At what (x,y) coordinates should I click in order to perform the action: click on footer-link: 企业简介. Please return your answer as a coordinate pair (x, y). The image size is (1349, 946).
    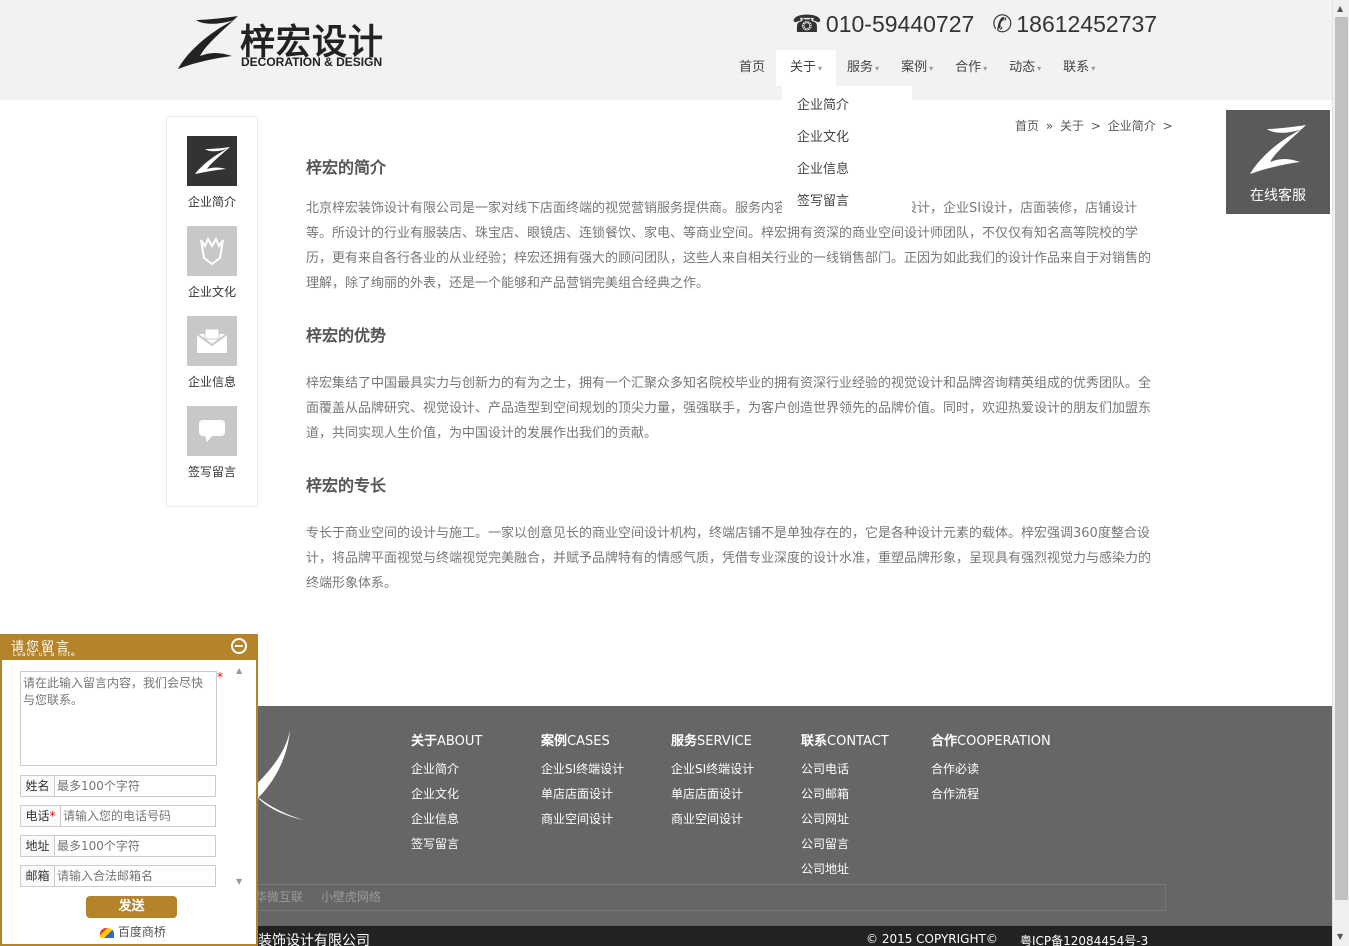
    Looking at the image, I should click on (446, 769).